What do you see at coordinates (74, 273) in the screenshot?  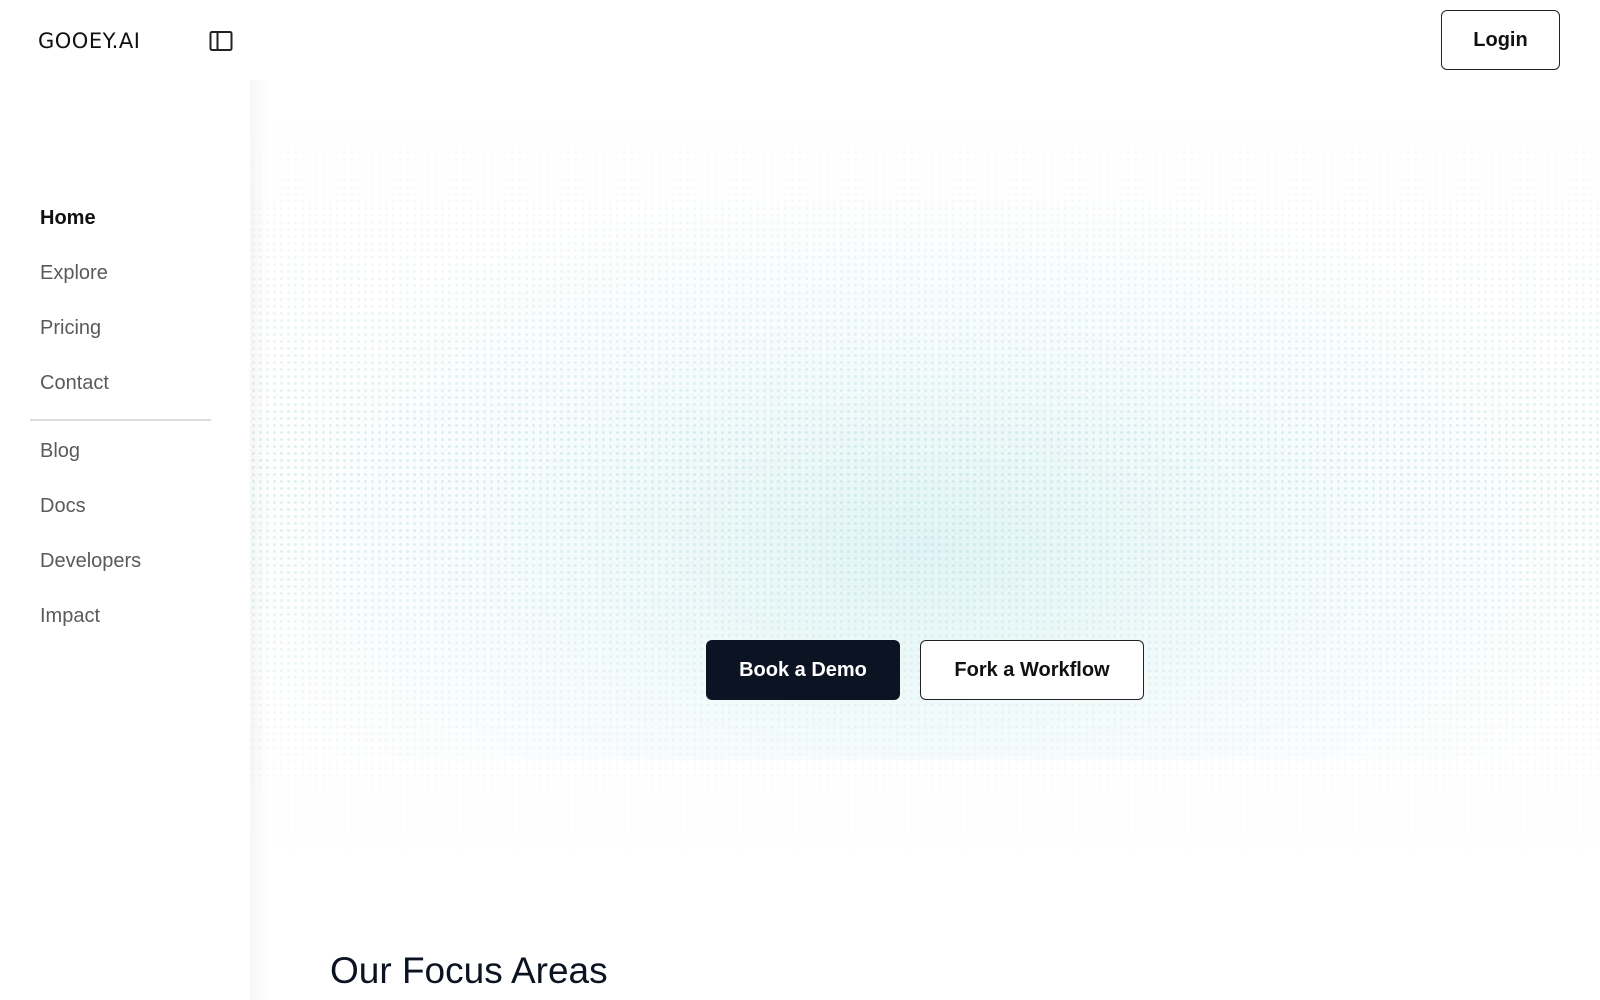 I see `sidebar-item-explore: Explore` at bounding box center [74, 273].